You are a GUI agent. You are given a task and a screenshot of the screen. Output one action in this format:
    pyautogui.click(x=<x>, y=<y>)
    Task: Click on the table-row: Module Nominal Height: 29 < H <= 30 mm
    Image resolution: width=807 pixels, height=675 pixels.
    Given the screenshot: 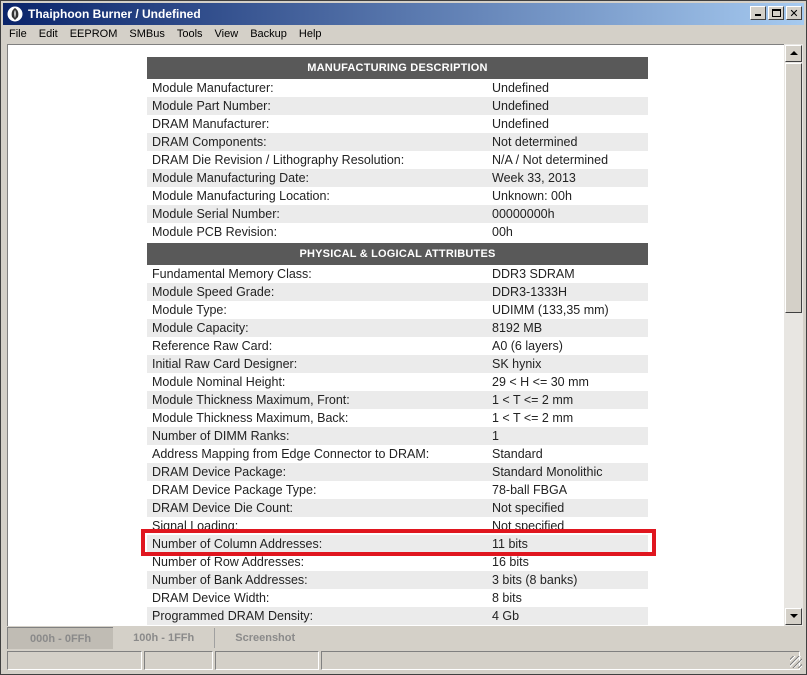 What is the action you would take?
    pyautogui.click(x=397, y=382)
    